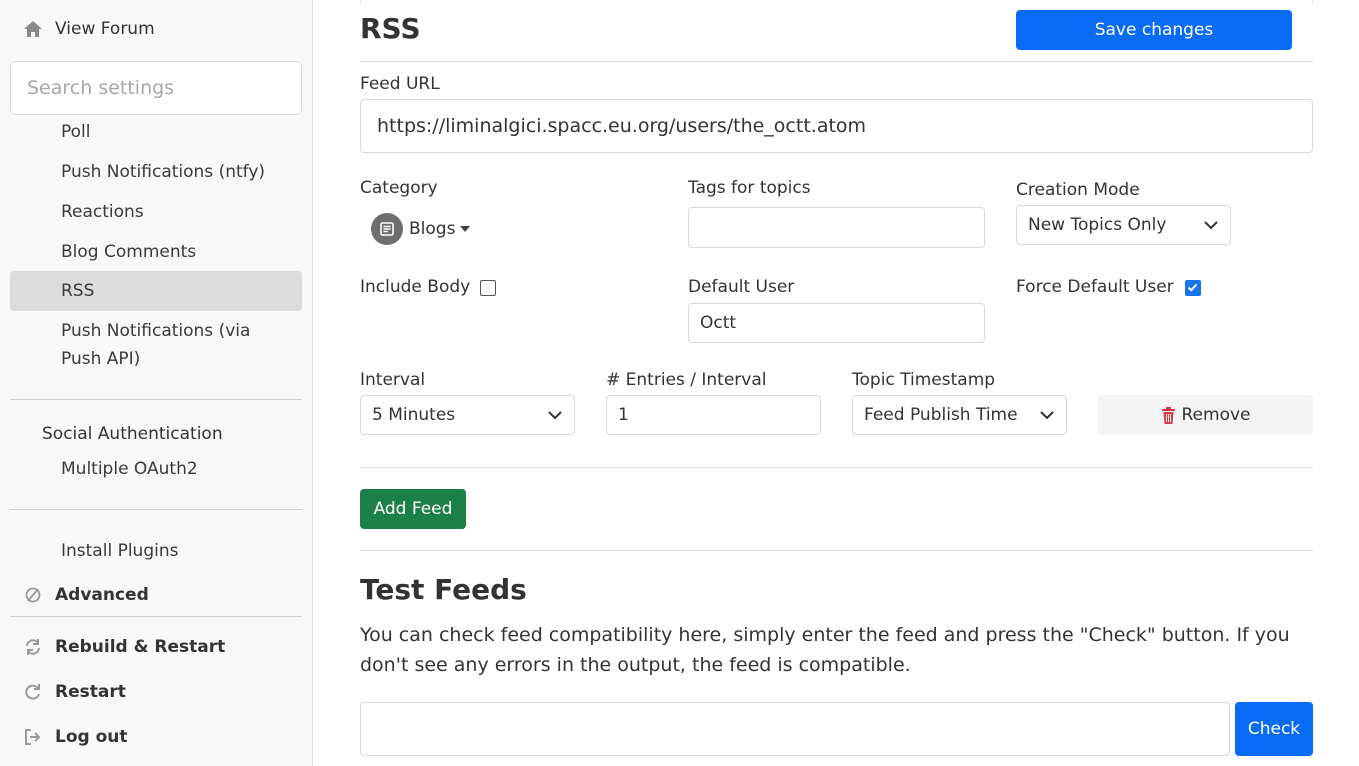 Image resolution: width=1359 pixels, height=766 pixels. I want to click on restart-icon, so click(33, 692).